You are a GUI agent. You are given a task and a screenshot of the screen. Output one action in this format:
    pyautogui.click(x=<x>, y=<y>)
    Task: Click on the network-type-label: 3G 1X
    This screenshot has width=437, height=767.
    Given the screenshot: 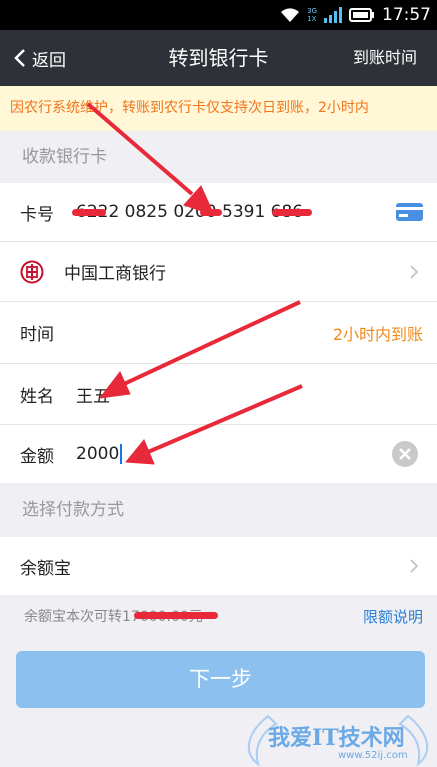 What is the action you would take?
    pyautogui.click(x=312, y=15)
    